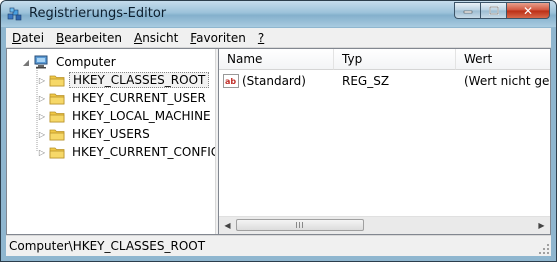  Describe the element at coordinates (93, 37) in the screenshot. I see `menu-label: earbeiten` at that location.